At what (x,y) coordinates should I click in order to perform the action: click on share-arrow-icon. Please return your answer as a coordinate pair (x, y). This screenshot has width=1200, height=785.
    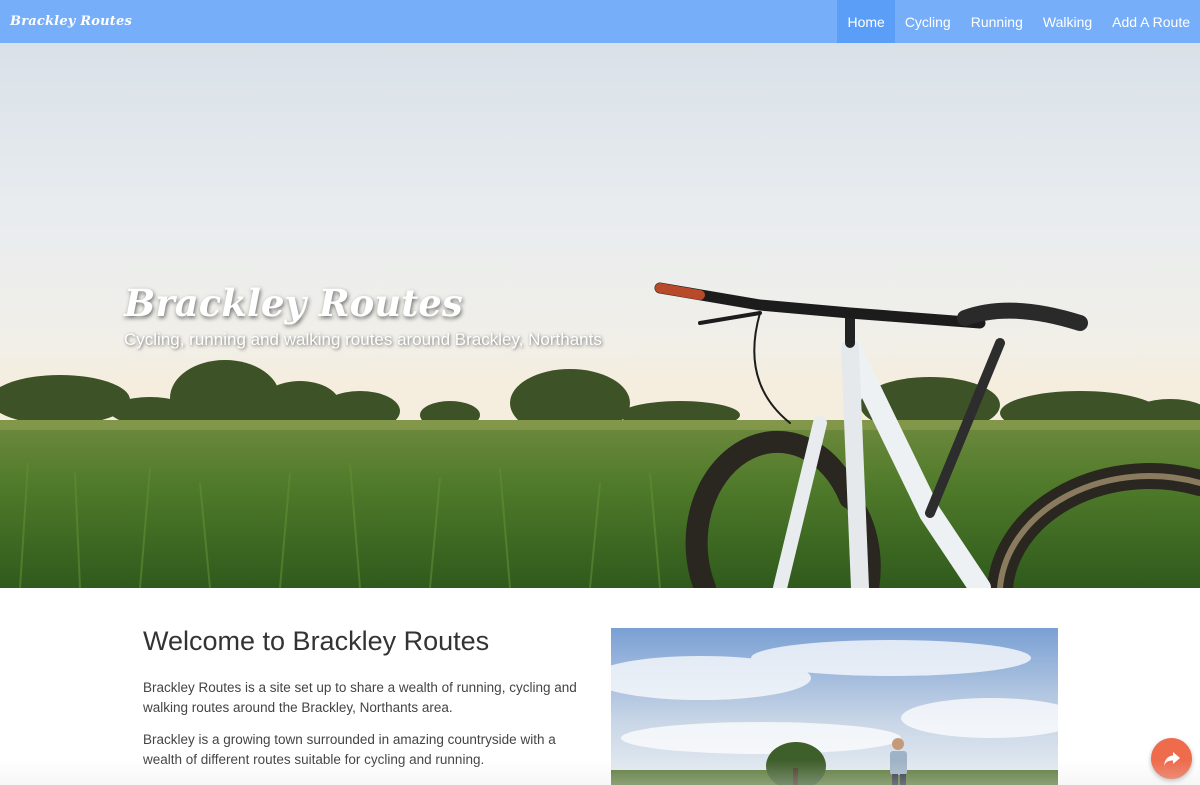
    Looking at the image, I should click on (1171, 758).